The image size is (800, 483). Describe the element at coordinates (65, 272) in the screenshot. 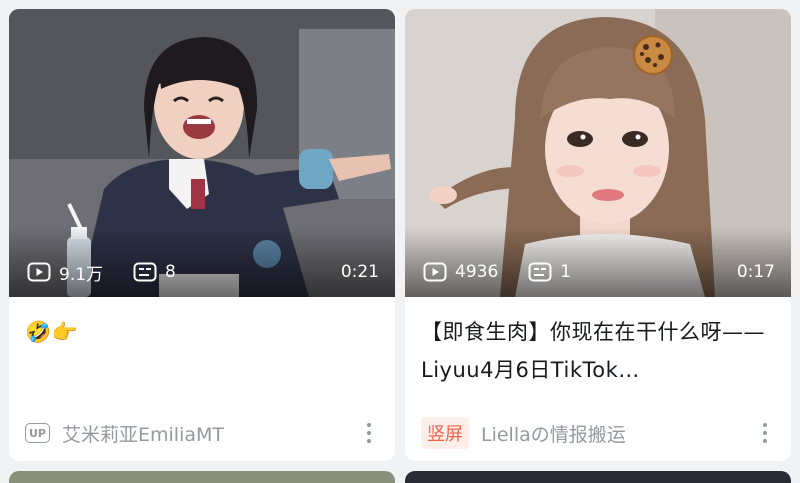

I see `view-count: 9.1万` at that location.